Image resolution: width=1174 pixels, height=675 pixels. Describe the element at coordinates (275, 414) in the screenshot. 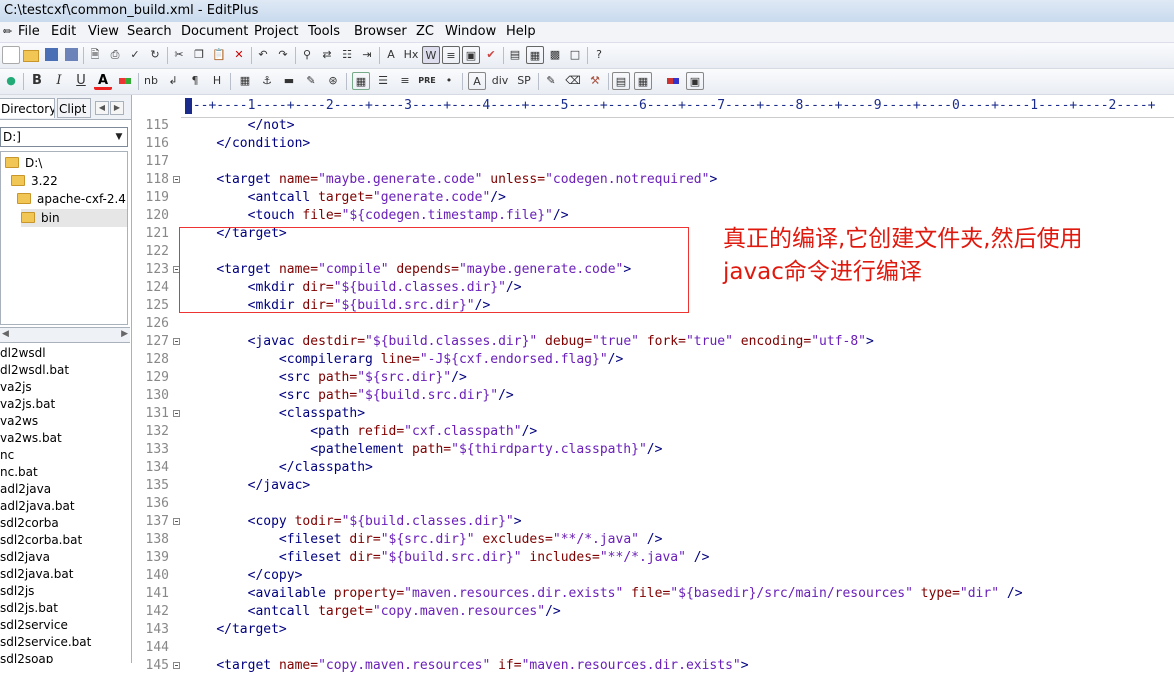

I see `code-line: <classpath>` at that location.